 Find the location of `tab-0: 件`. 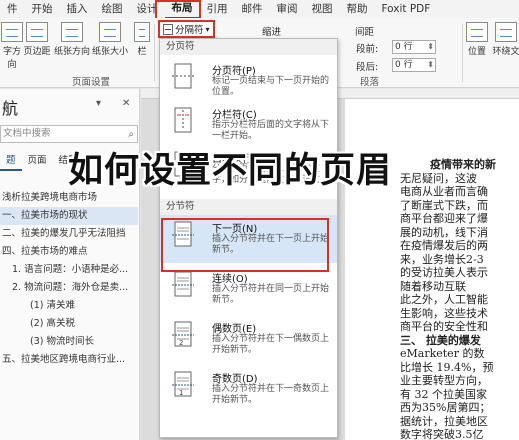

tab-0: 件 is located at coordinates (12, 9).